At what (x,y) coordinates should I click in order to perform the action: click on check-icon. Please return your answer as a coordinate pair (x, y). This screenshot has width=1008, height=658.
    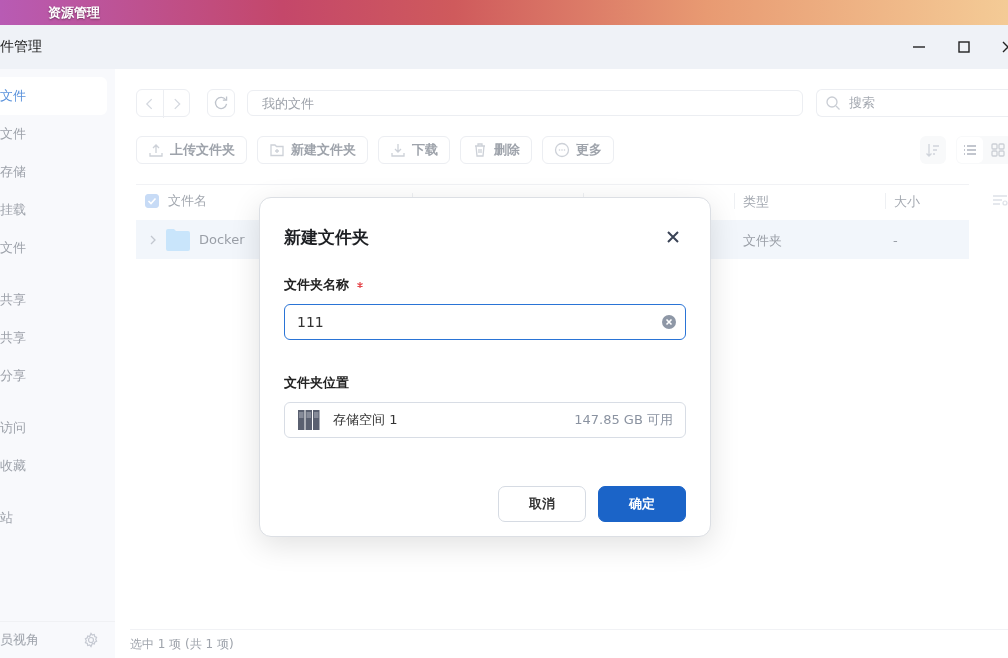
    Looking at the image, I should click on (152, 201).